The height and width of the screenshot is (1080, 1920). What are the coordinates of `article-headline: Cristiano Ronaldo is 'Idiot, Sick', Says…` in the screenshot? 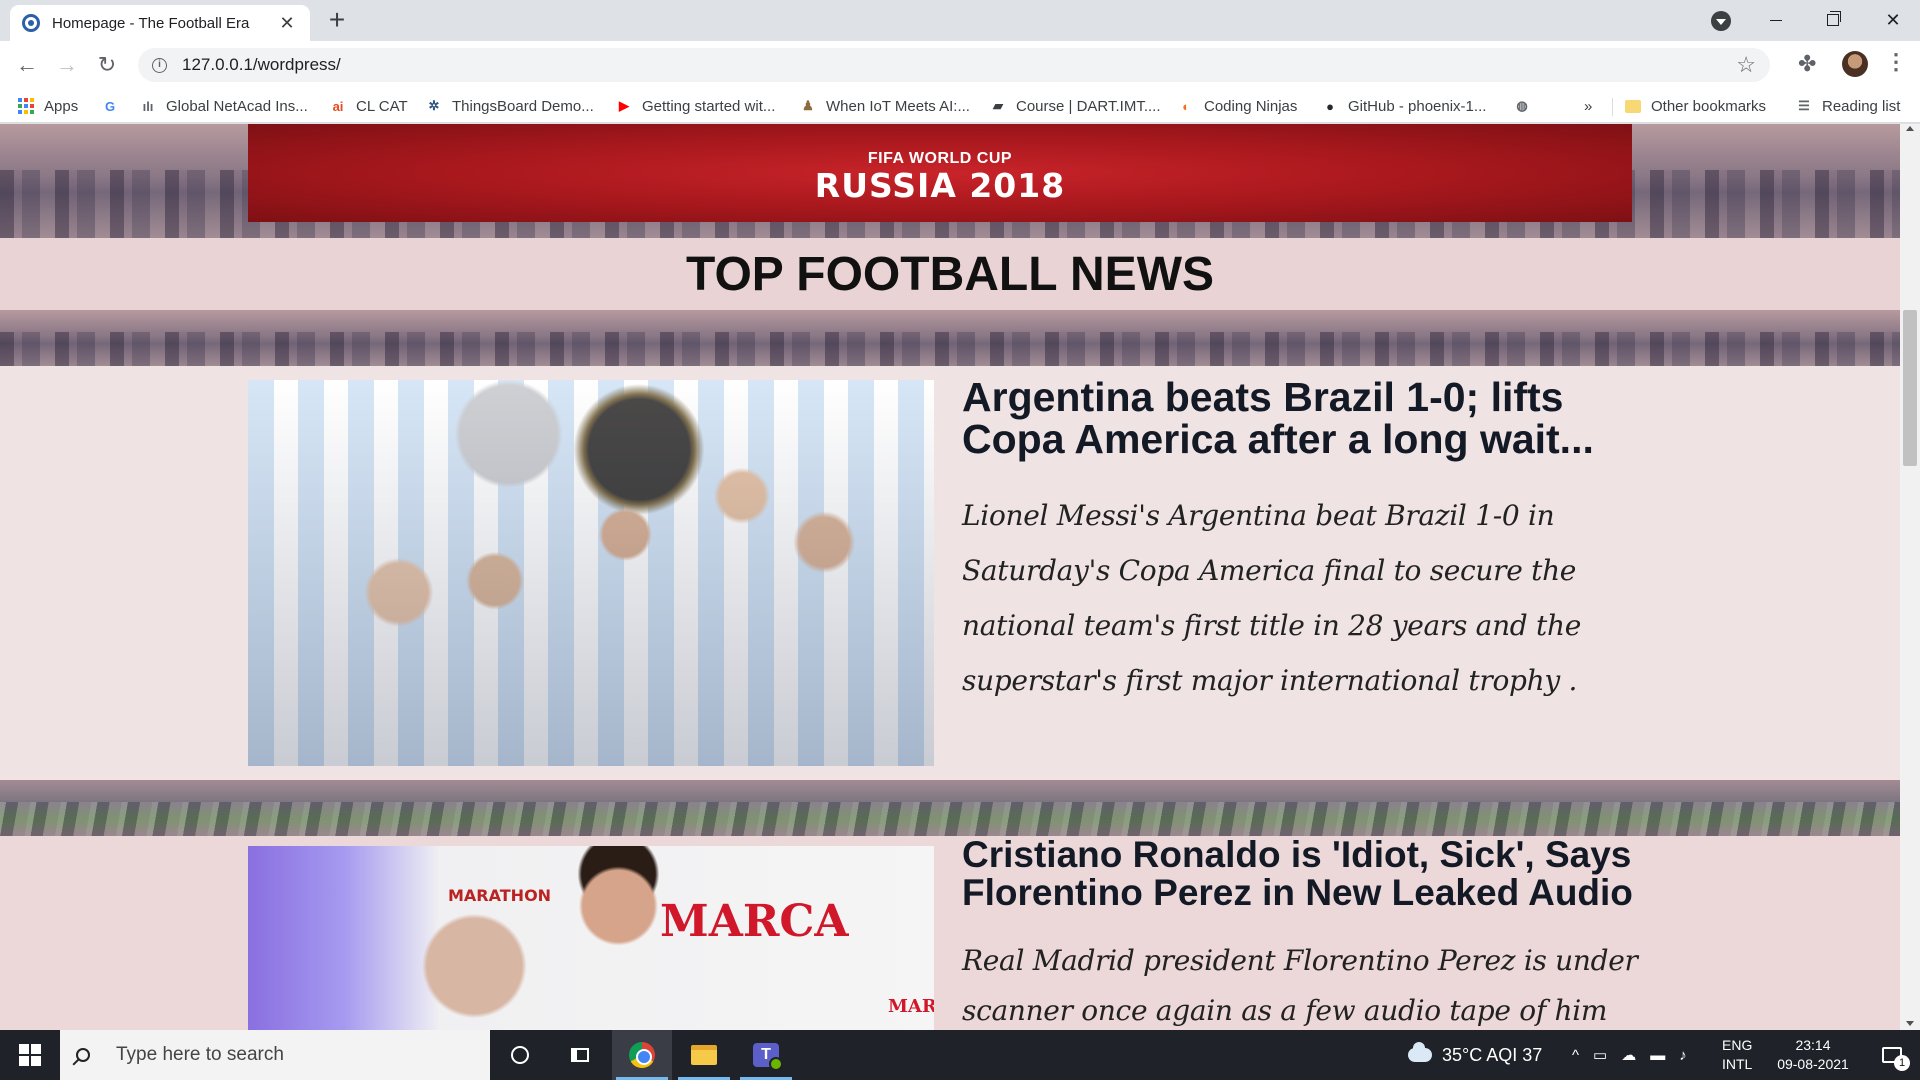 It's located at (1312, 874).